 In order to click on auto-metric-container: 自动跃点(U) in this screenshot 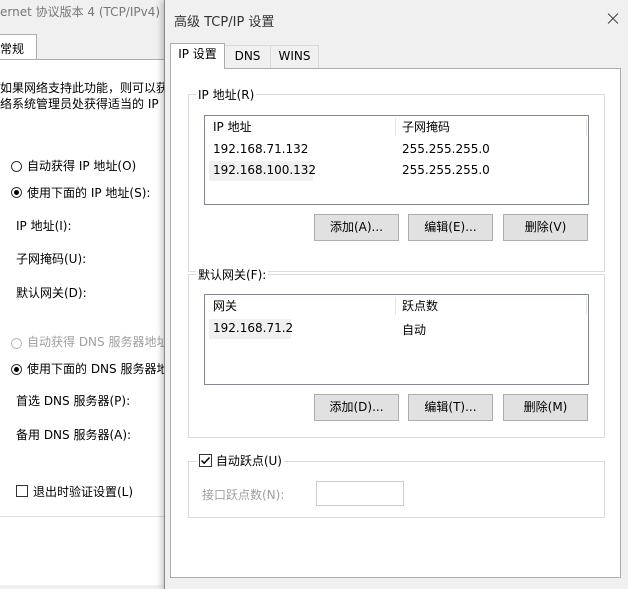, I will do `click(240, 460)`.